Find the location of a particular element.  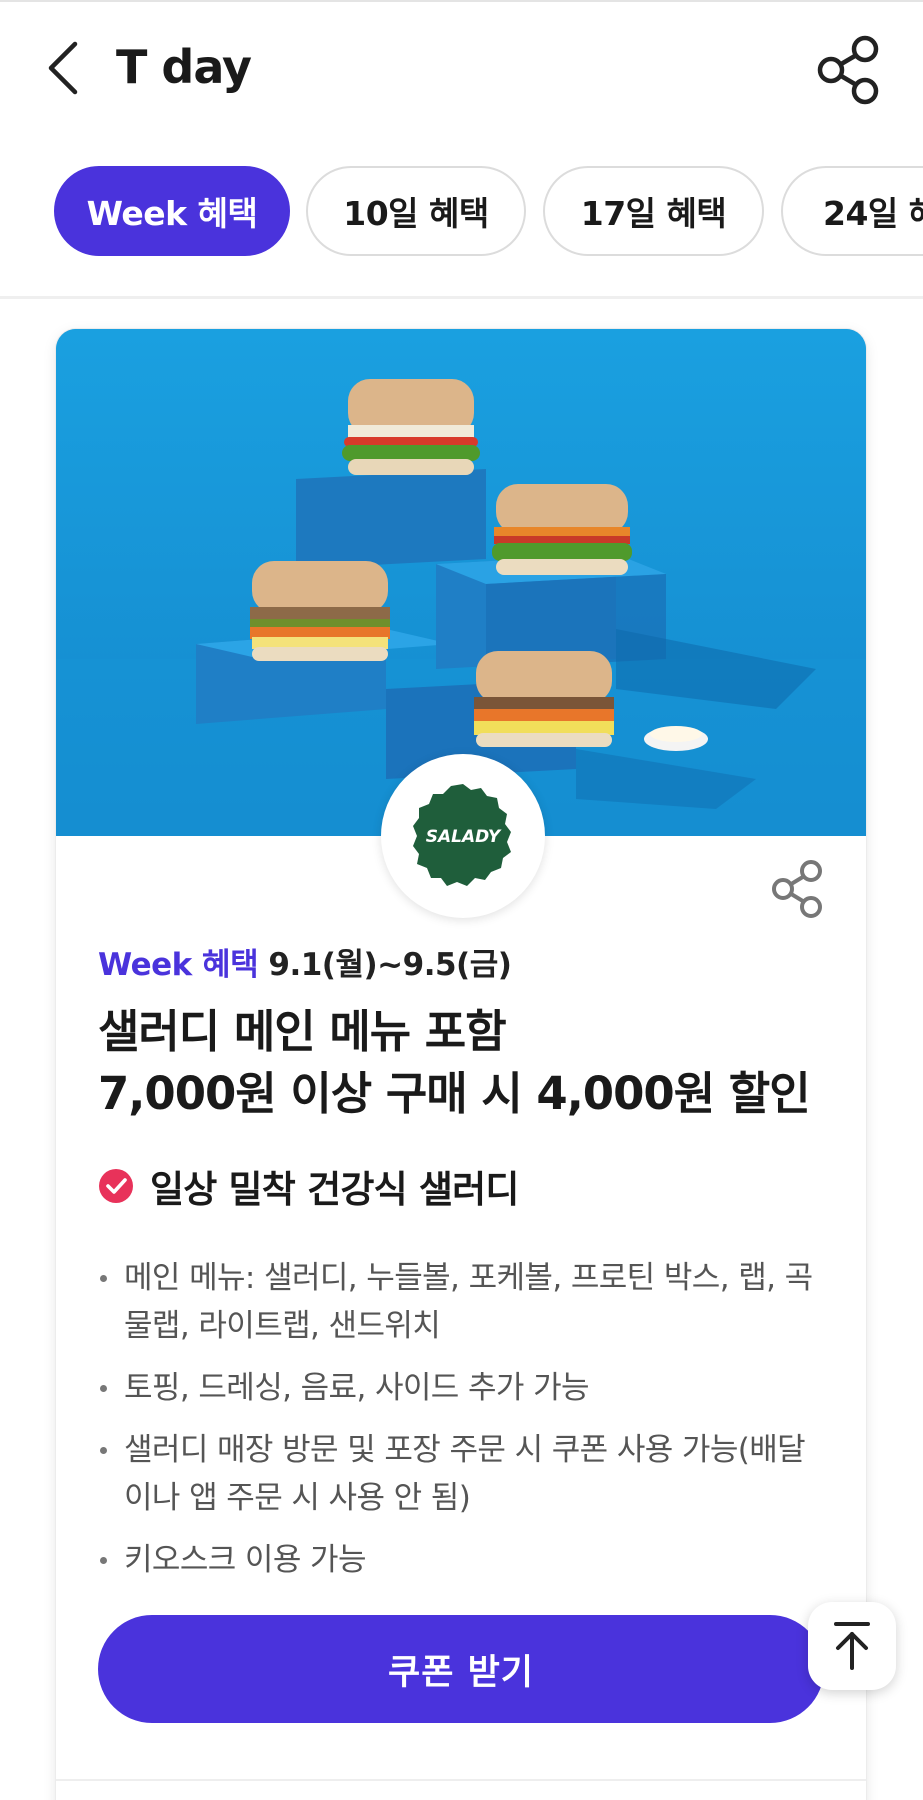

salady-logo-icon: SALADY is located at coordinates (462, 835).